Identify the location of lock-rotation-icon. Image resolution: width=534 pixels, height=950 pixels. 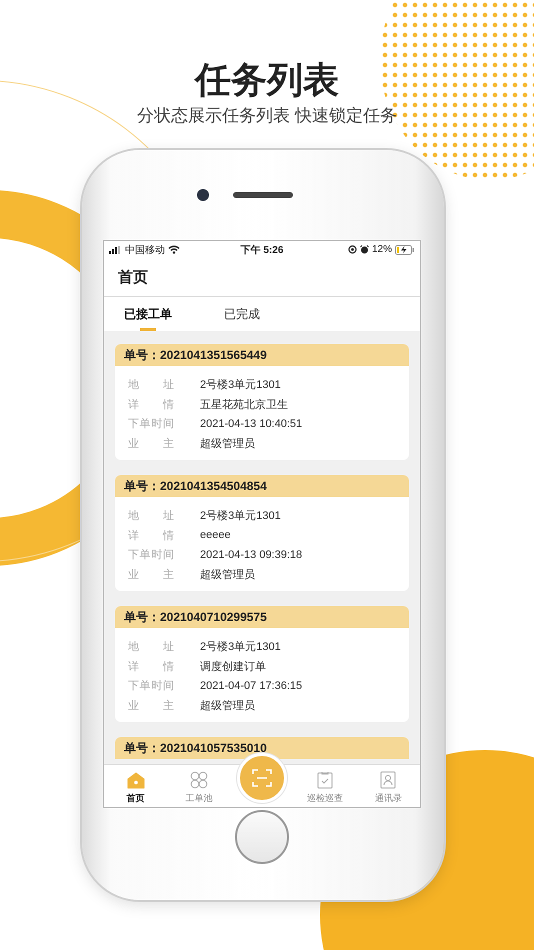
(352, 249).